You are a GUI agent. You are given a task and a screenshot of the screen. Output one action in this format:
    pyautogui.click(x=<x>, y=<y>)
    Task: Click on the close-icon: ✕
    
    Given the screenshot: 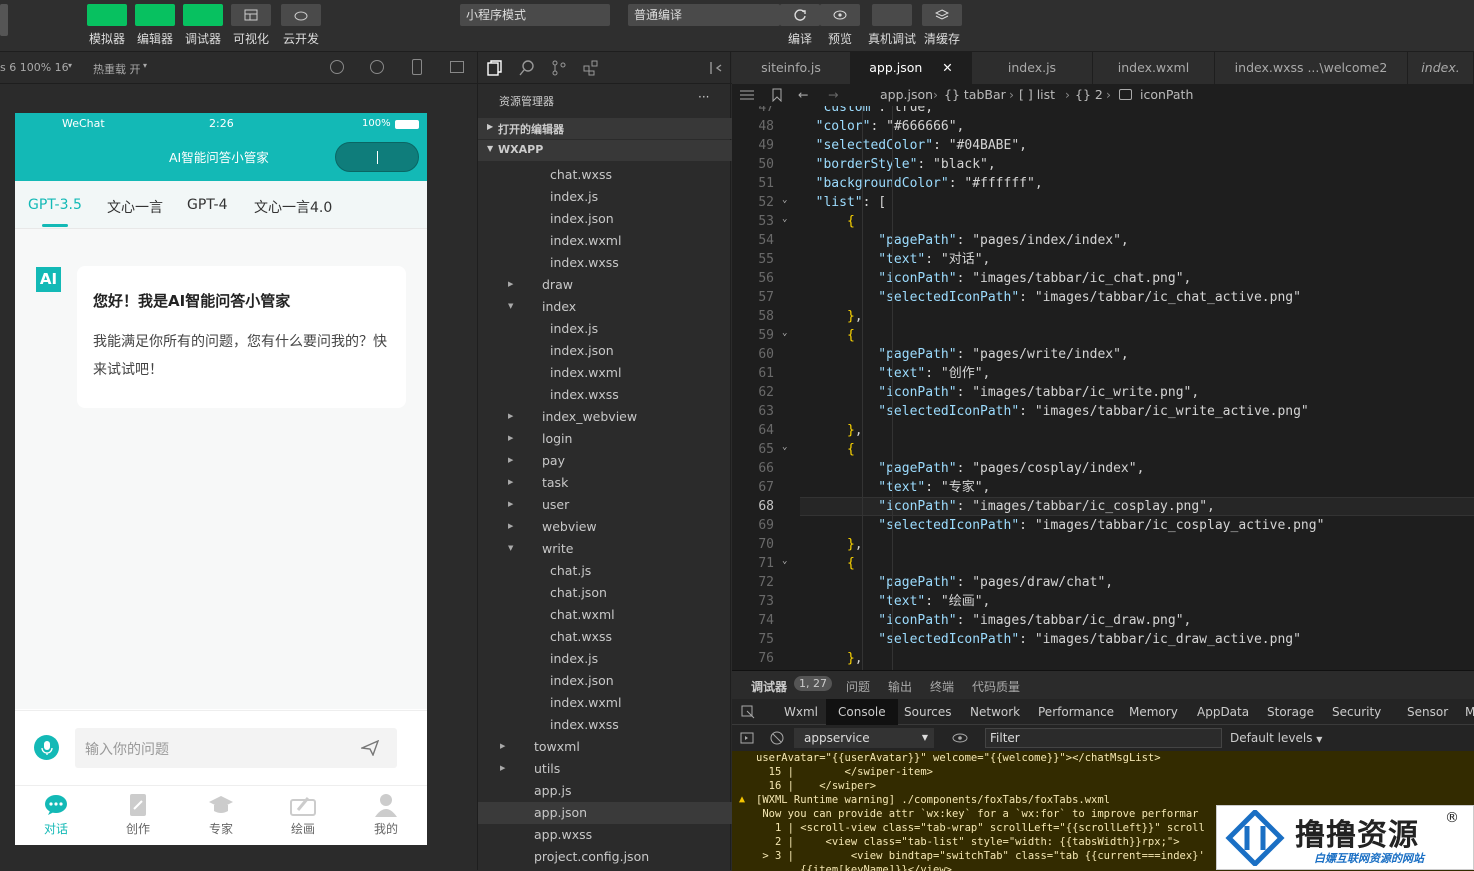 What is the action you would take?
    pyautogui.click(x=947, y=67)
    